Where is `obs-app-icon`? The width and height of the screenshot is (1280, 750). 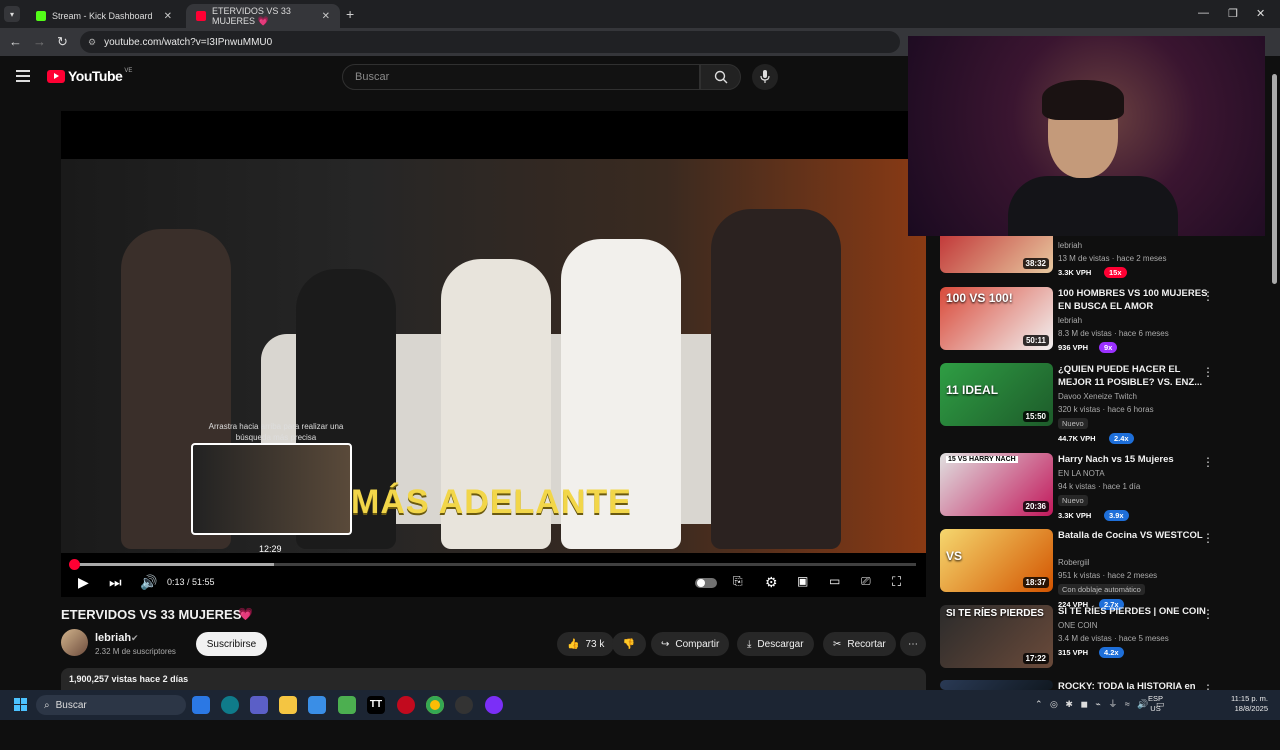
obs-app-icon is located at coordinates (464, 705).